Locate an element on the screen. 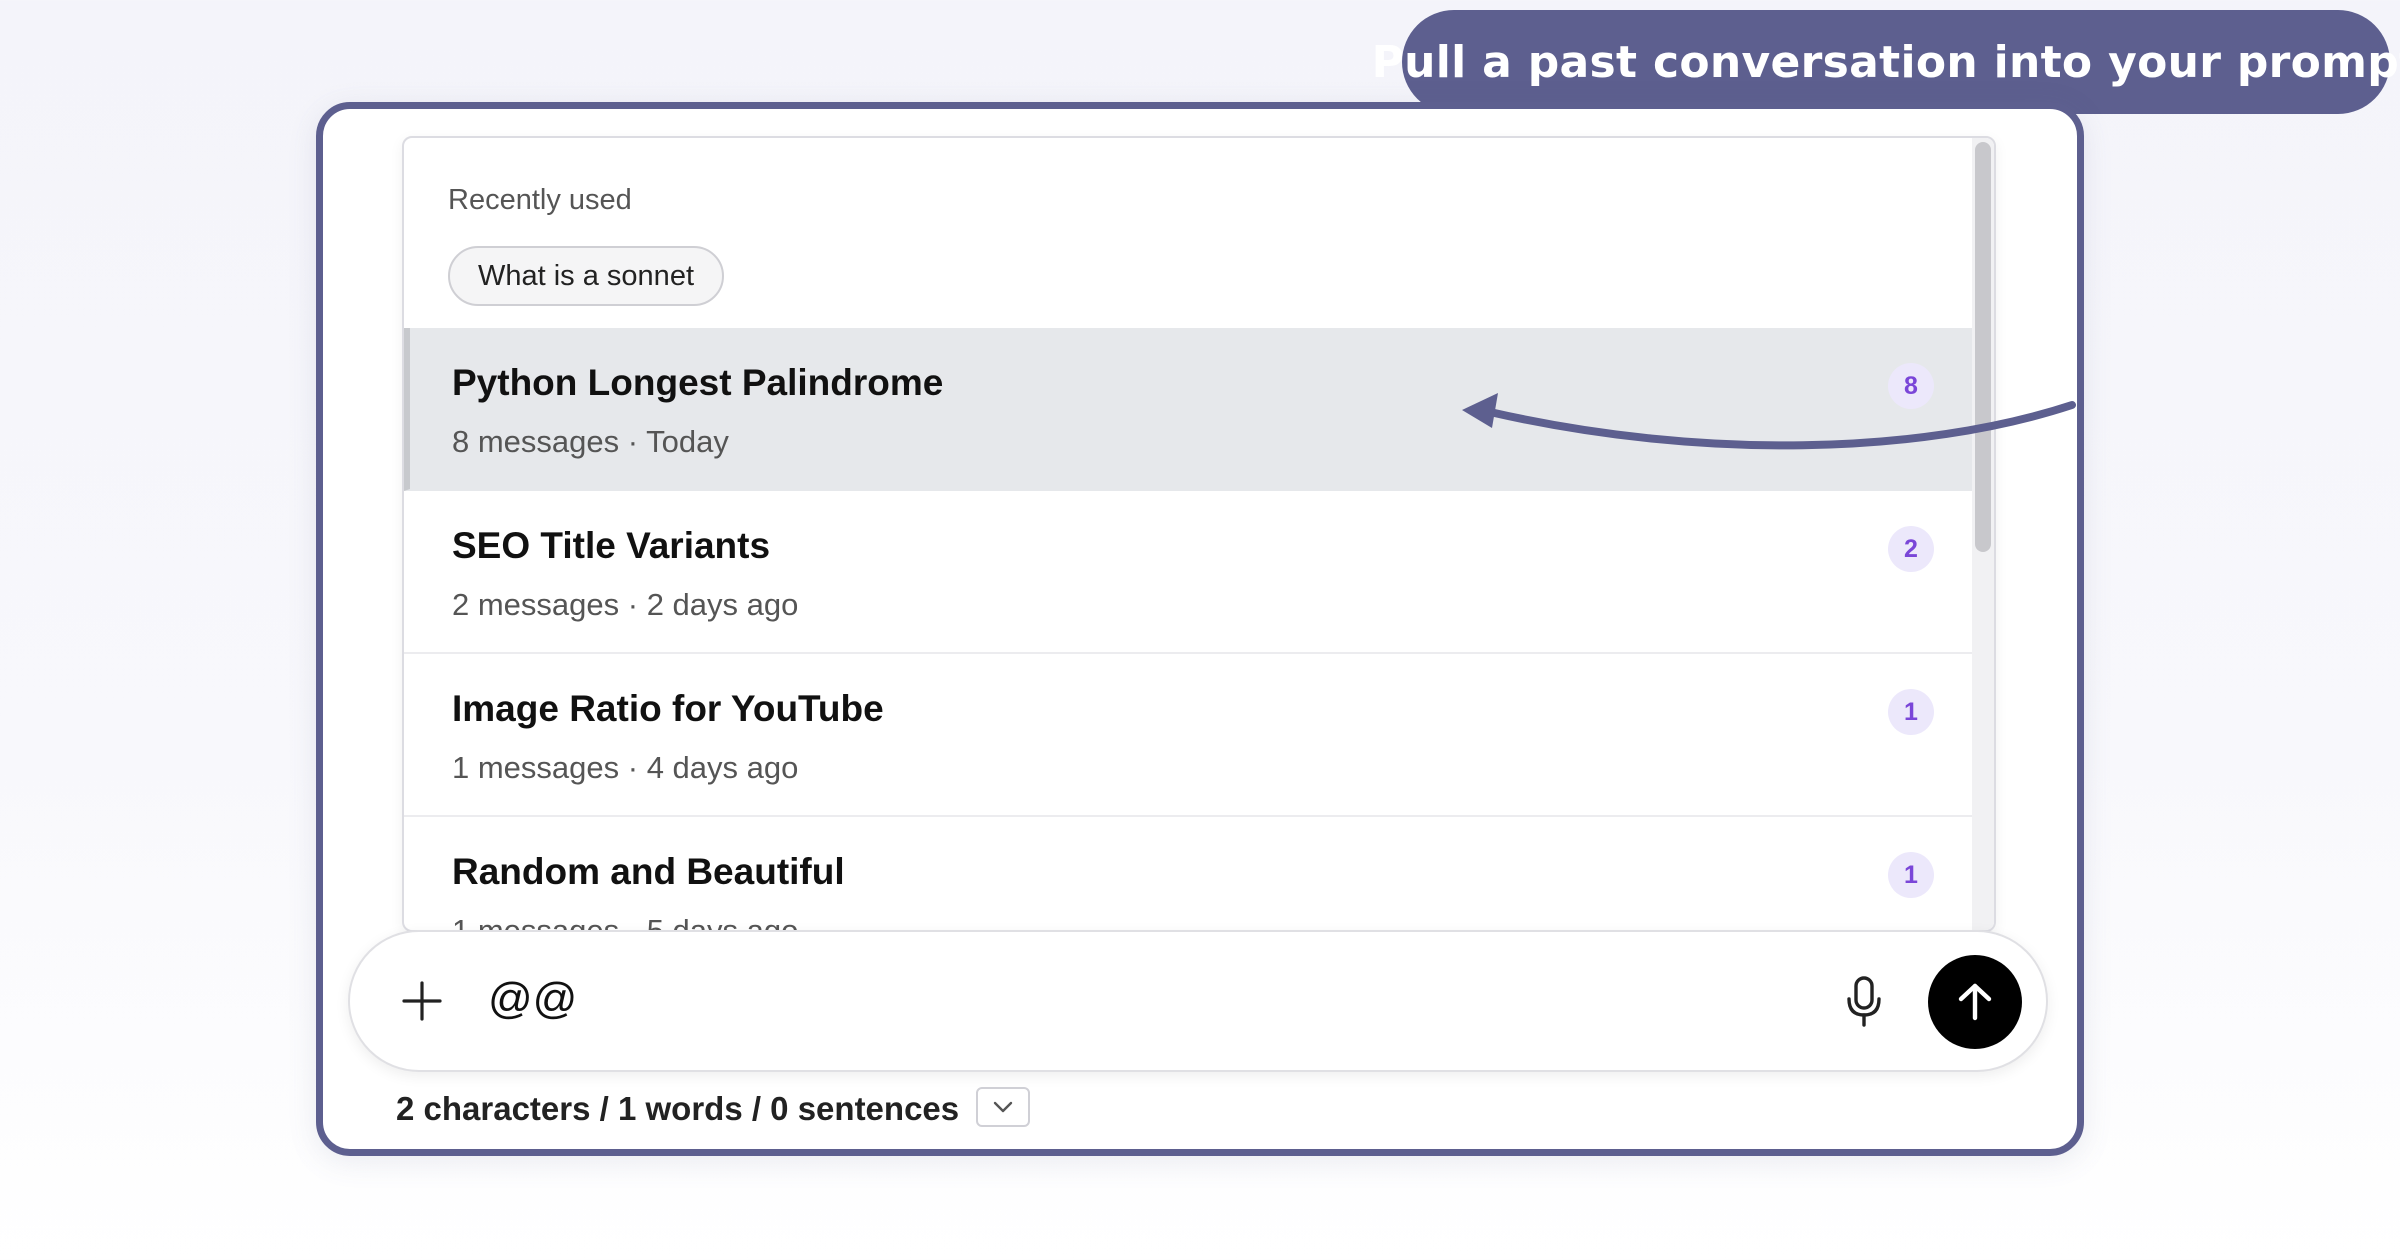  mic-icon is located at coordinates (1864, 1002).